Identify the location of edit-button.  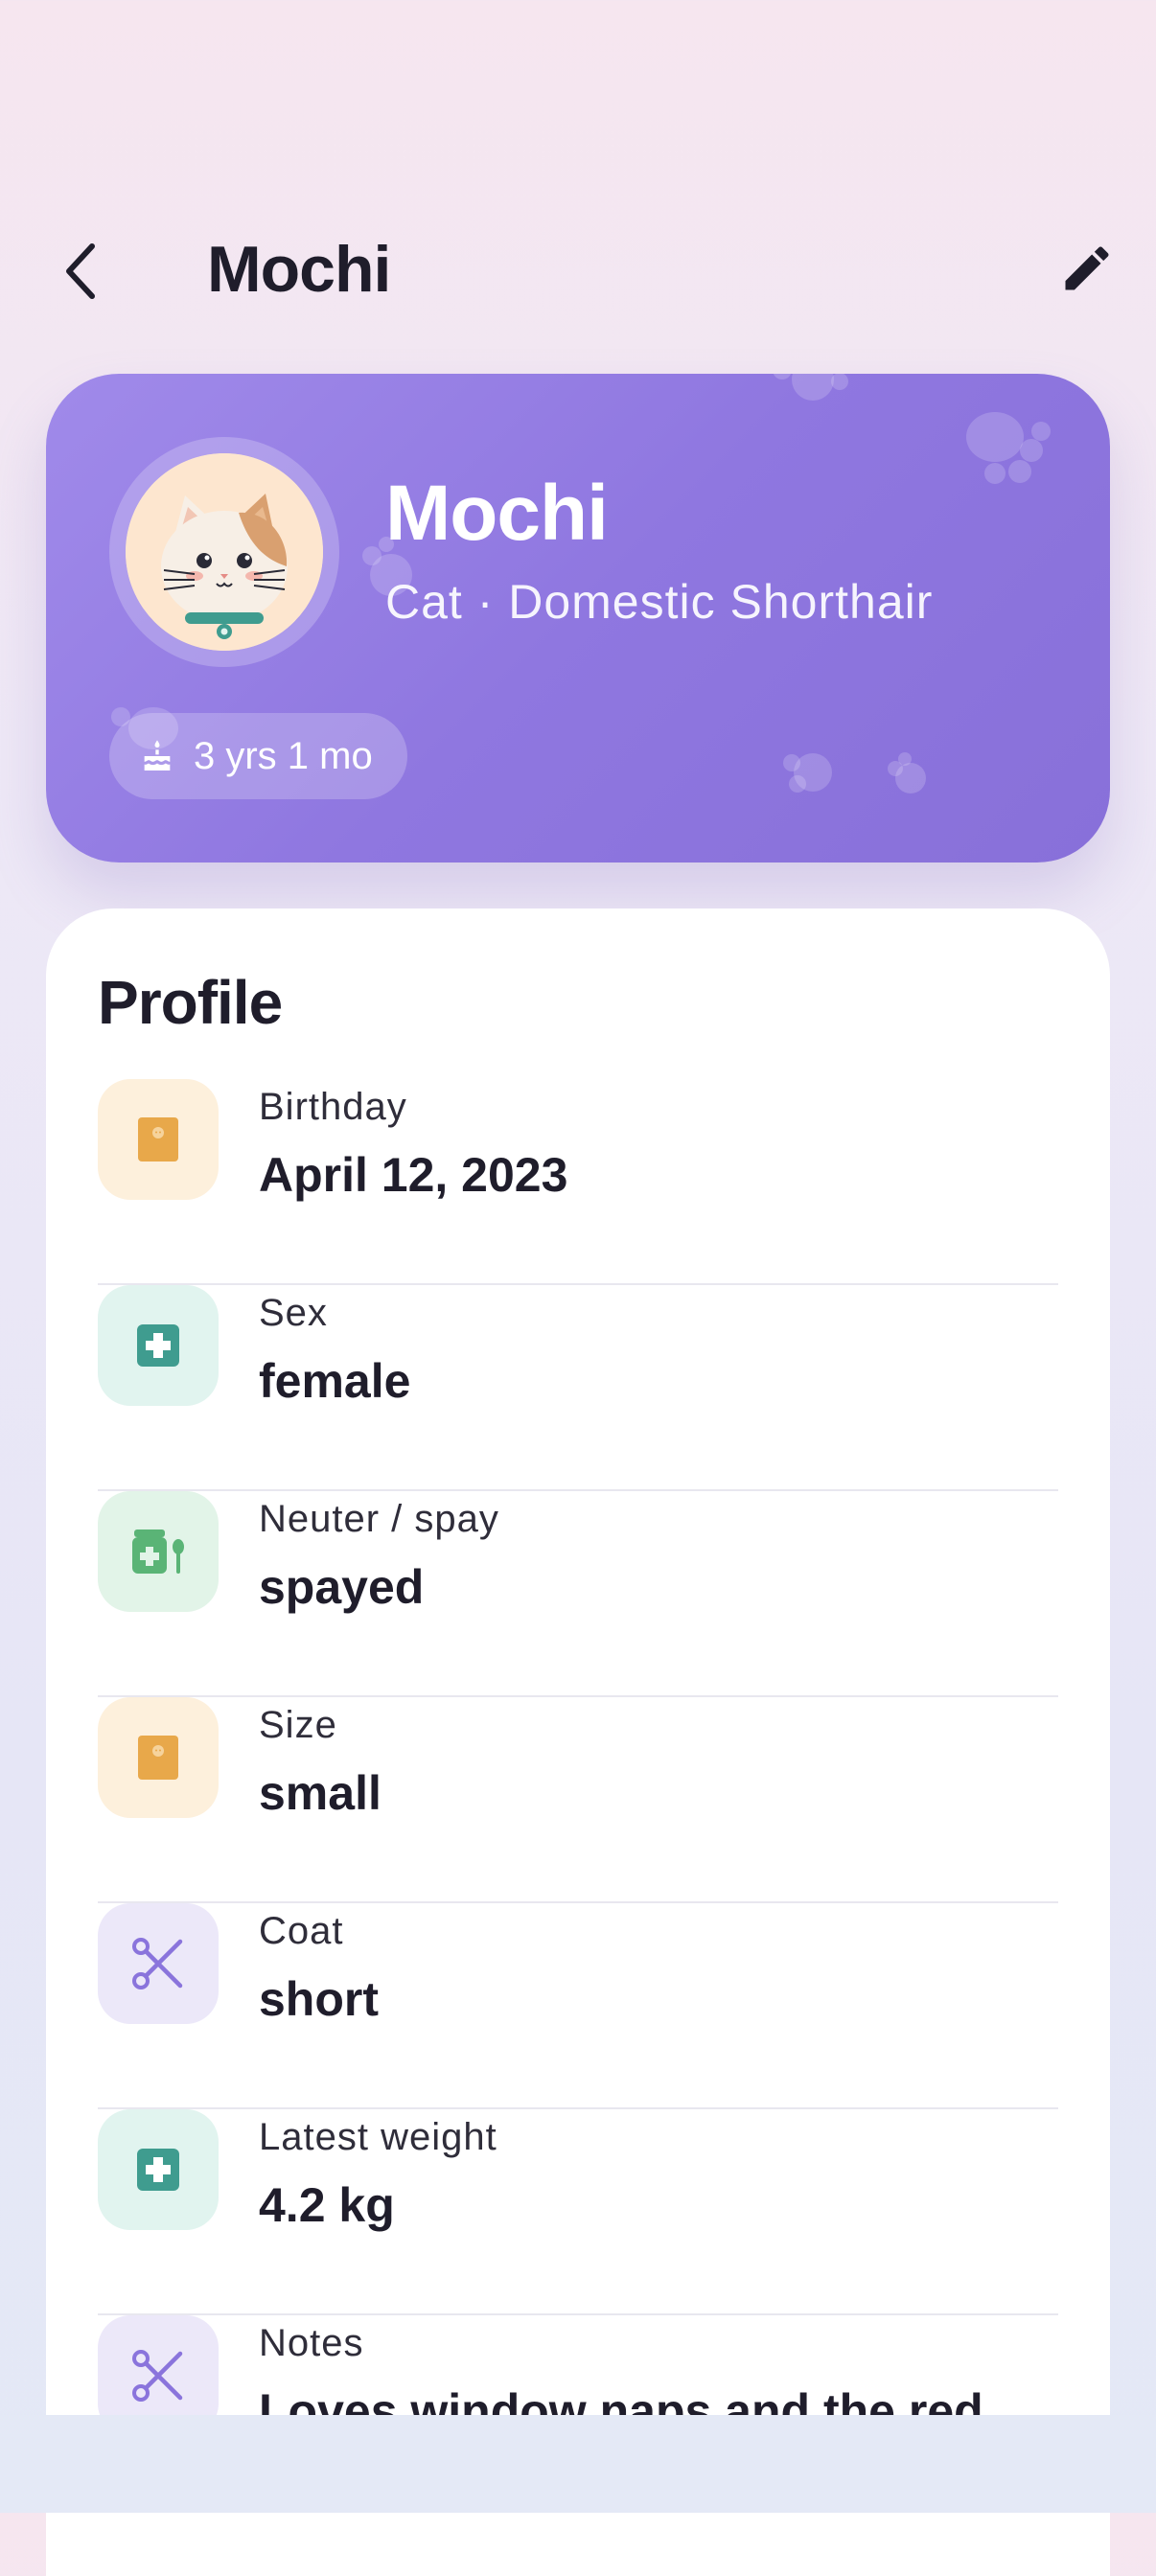
(1087, 268).